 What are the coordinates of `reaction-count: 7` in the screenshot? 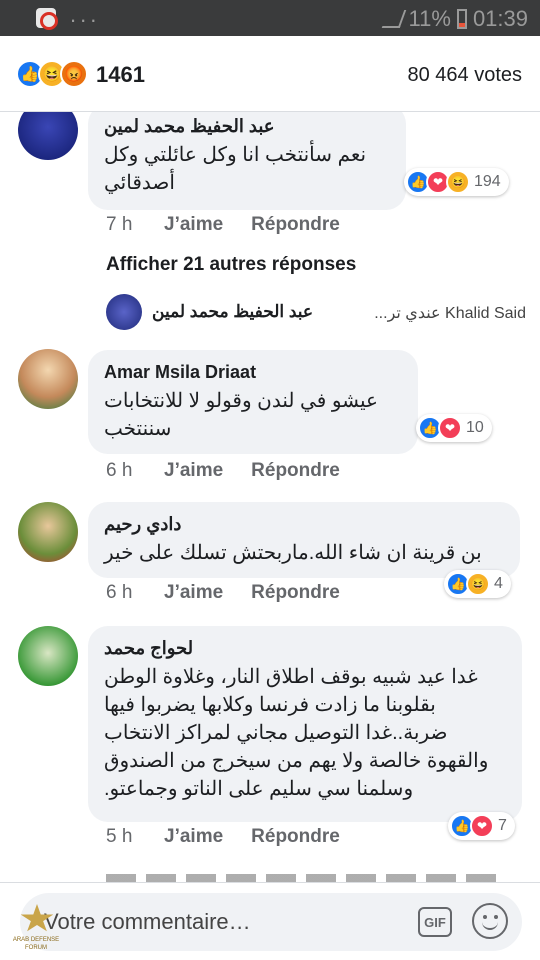 It's located at (502, 825).